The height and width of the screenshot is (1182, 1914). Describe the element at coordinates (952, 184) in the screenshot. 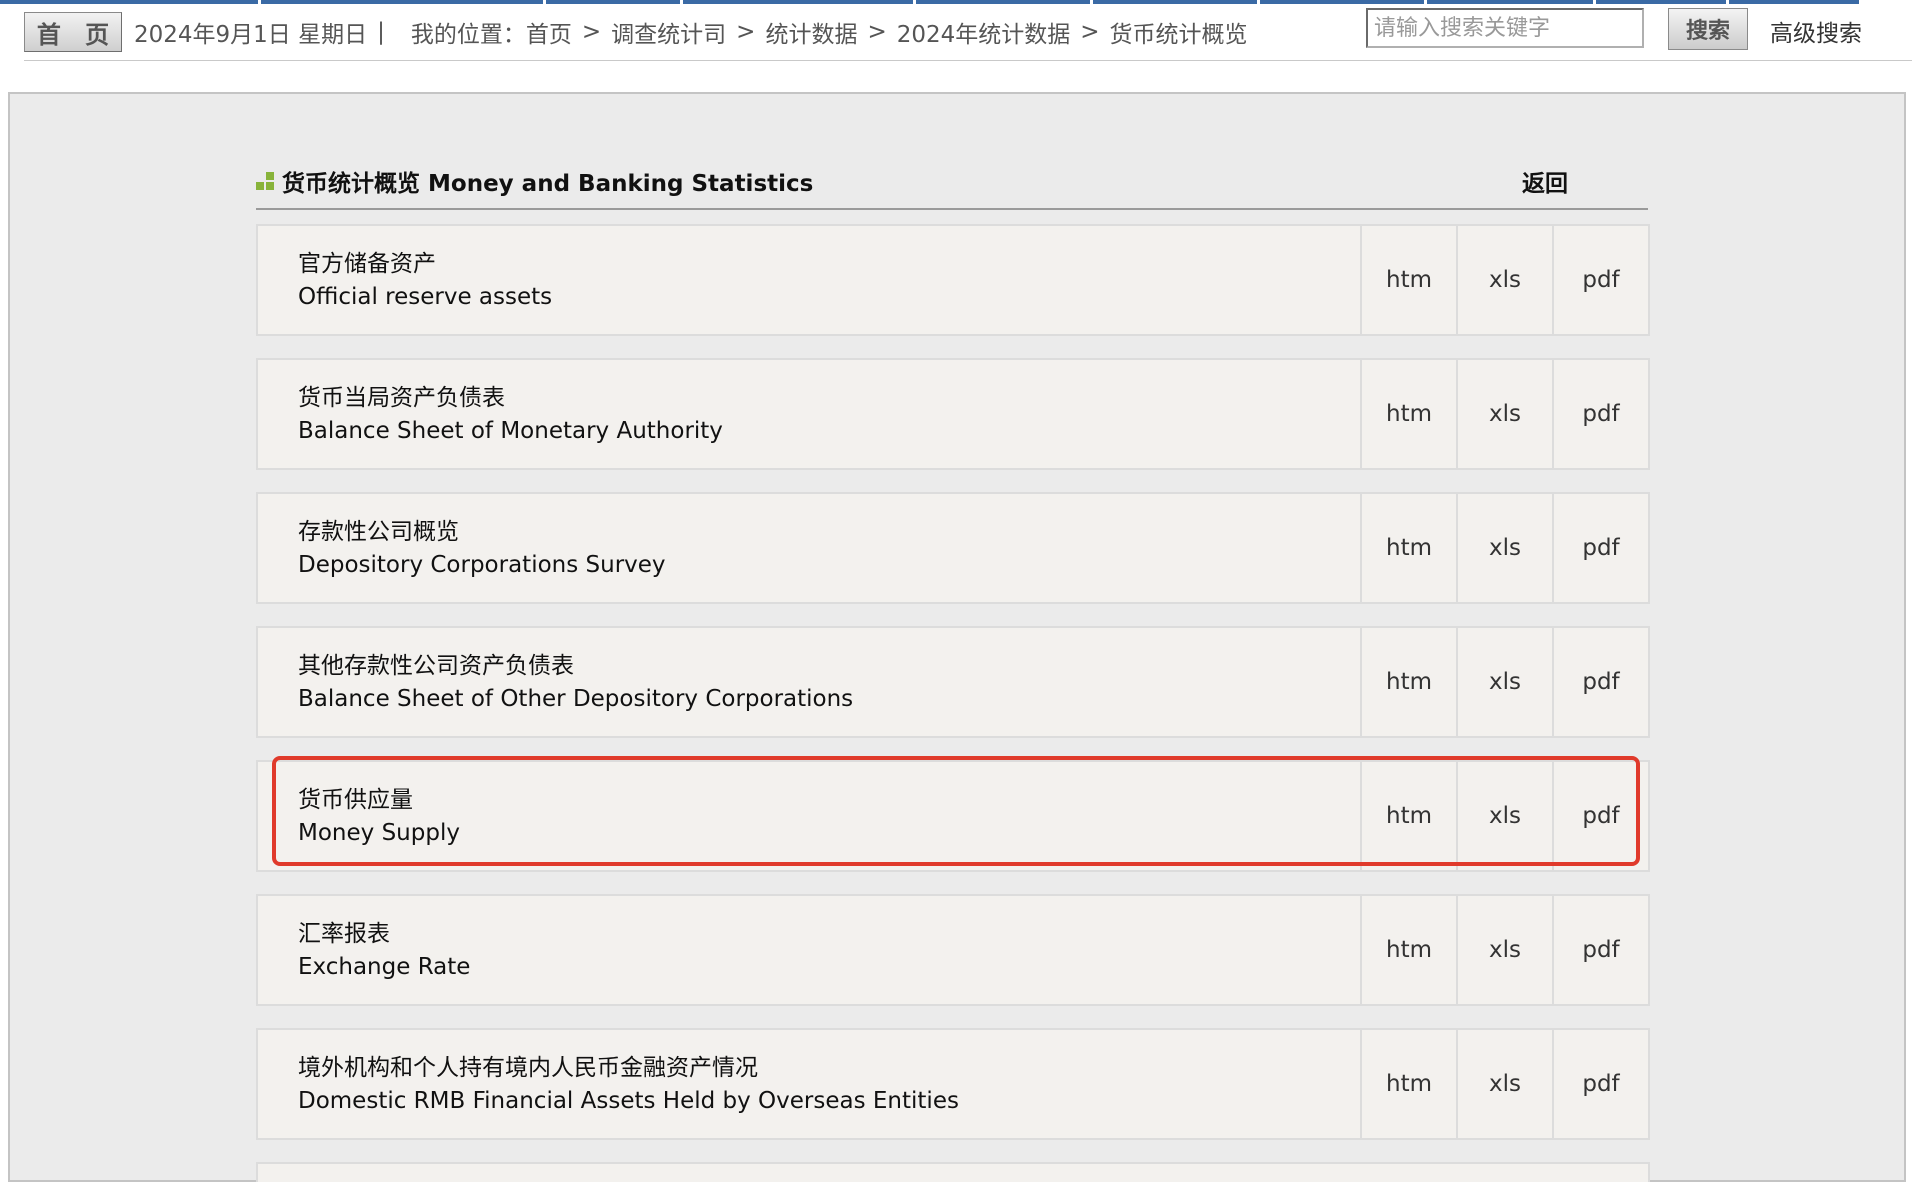

I see `section-header: 货币统计概览 Money and Banking Statistics 返回` at that location.